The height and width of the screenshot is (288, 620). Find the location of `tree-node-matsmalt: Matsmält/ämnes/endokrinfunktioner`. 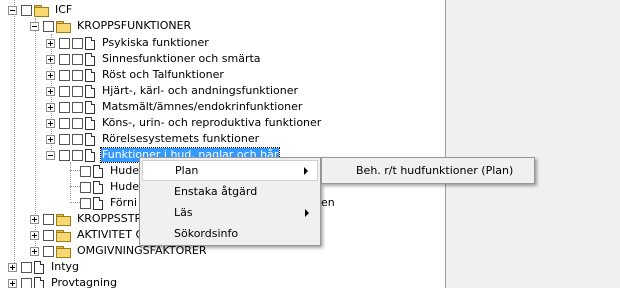

tree-node-matsmalt: Matsmält/ämnes/endokrinfunktioner is located at coordinates (174, 107).